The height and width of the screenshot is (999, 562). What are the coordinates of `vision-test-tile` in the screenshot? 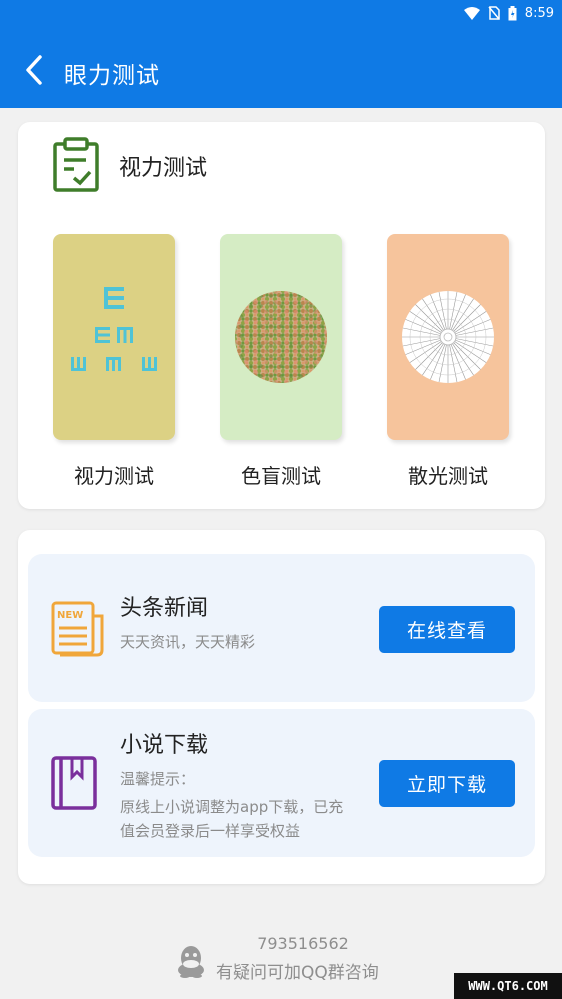 It's located at (114, 337).